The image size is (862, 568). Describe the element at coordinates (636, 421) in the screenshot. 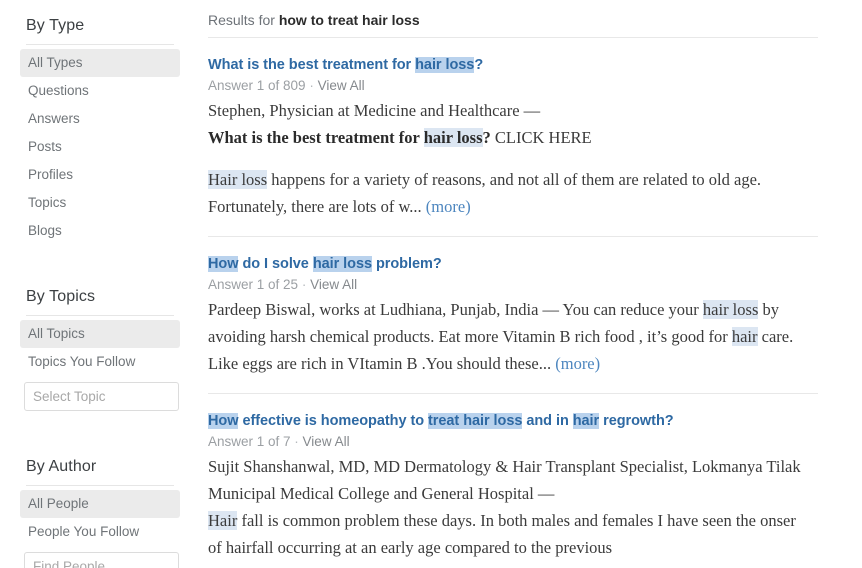

I see `title-text: regrowth?` at that location.